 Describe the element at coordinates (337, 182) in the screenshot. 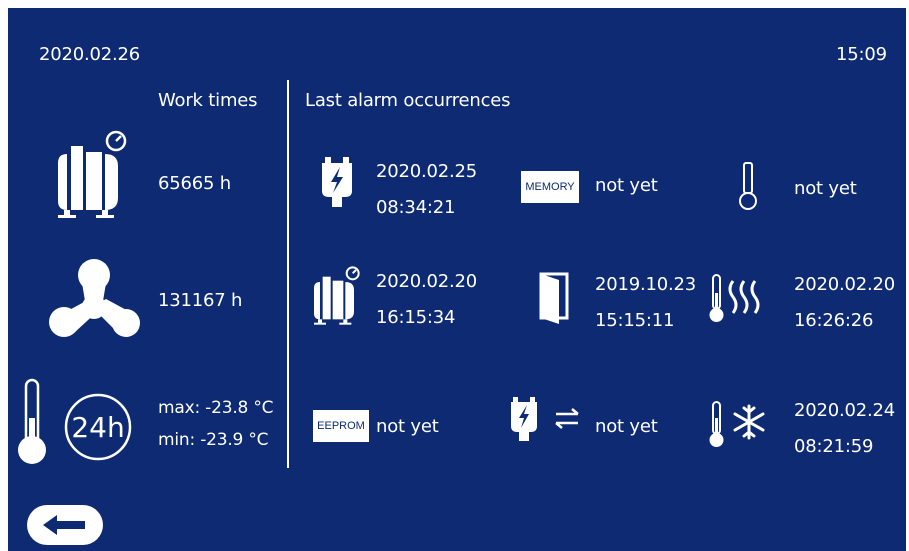

I see `power-failure-icon` at that location.